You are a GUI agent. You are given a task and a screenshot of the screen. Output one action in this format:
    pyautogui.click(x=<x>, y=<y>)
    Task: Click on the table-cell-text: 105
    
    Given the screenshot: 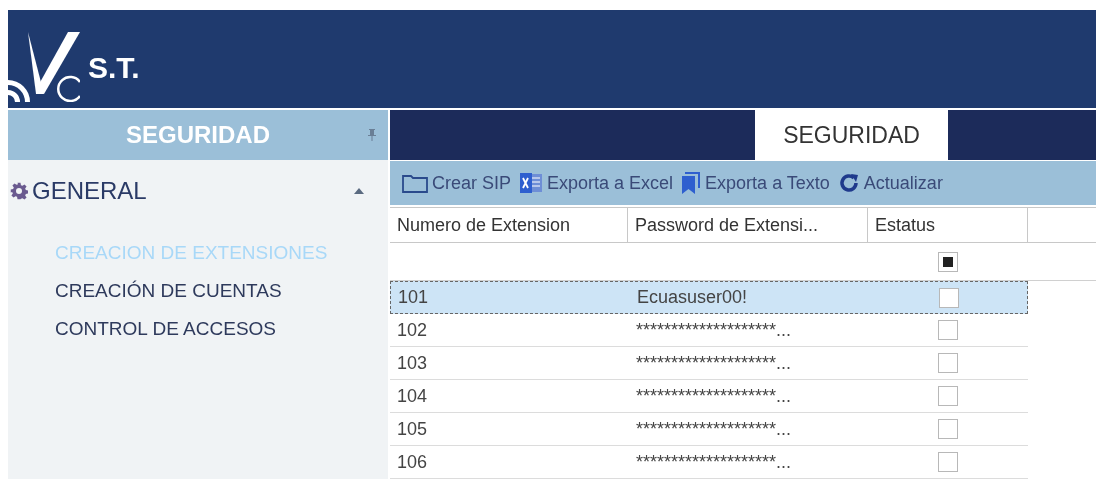 What is the action you would take?
    pyautogui.click(x=412, y=429)
    